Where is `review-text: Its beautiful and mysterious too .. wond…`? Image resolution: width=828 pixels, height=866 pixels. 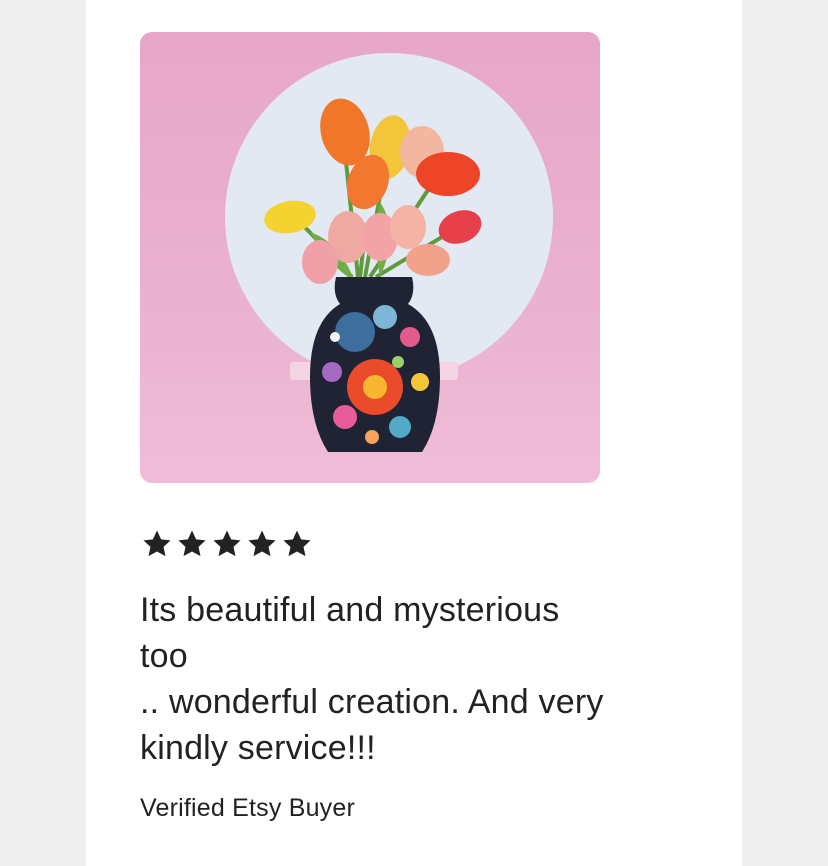 review-text: Its beautiful and mysterious too .. wond… is located at coordinates (430, 679).